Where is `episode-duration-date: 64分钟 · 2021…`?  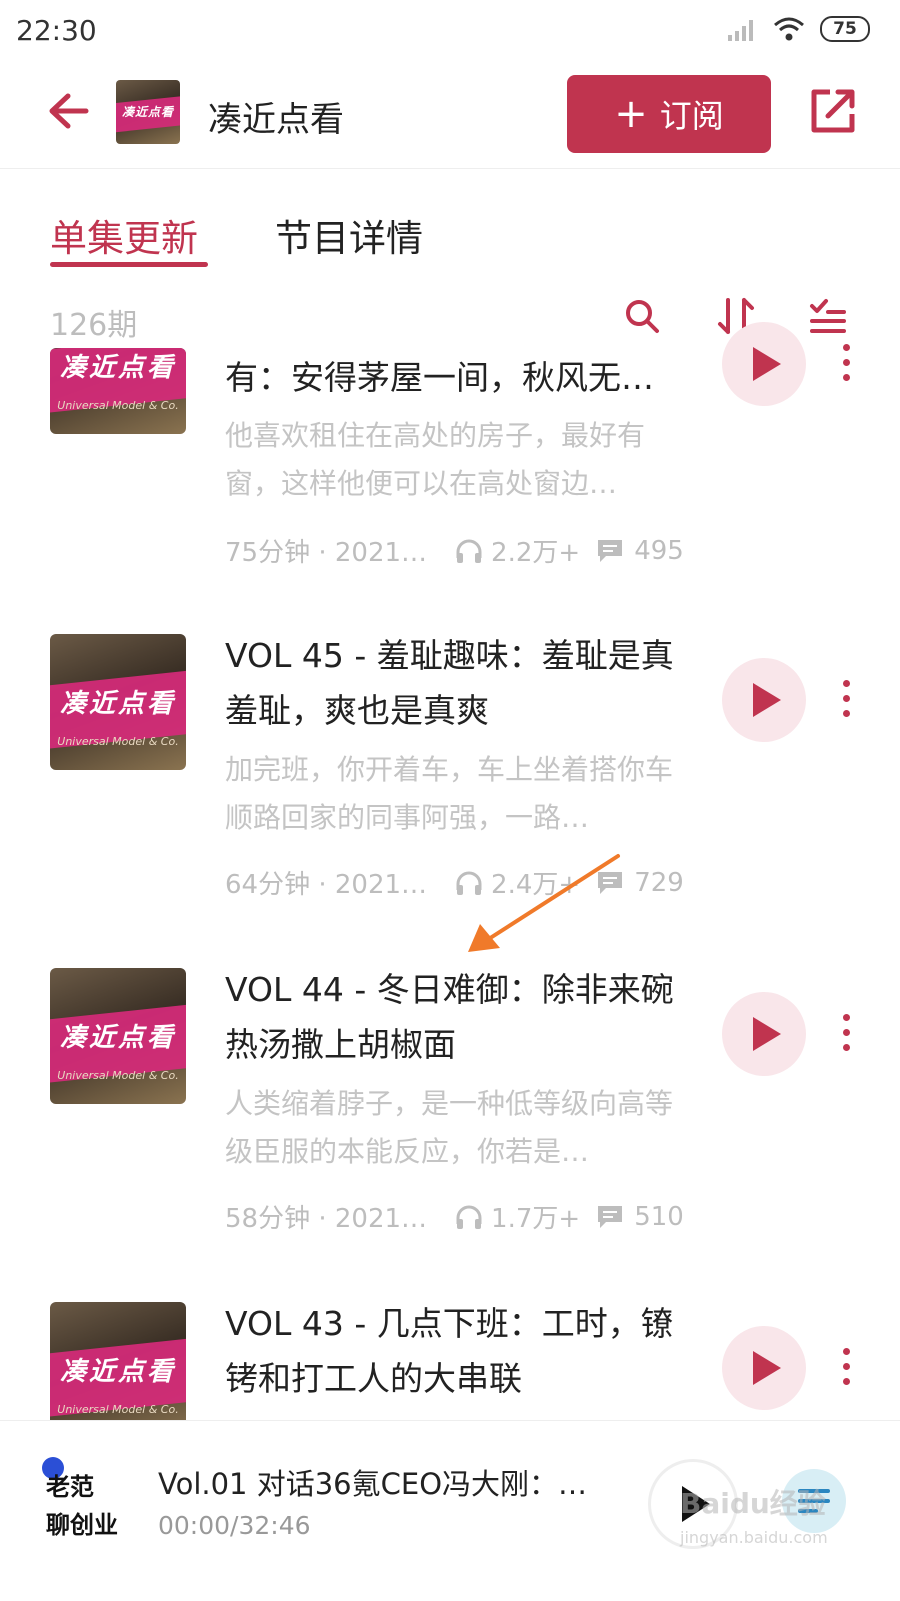 episode-duration-date: 64分钟 · 2021… is located at coordinates (326, 885).